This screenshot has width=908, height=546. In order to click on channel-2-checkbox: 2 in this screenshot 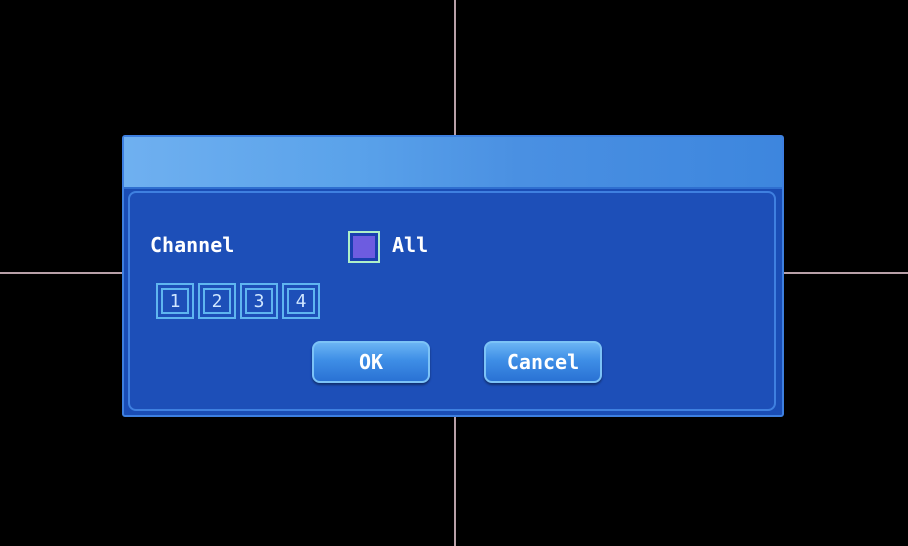, I will do `click(217, 301)`.